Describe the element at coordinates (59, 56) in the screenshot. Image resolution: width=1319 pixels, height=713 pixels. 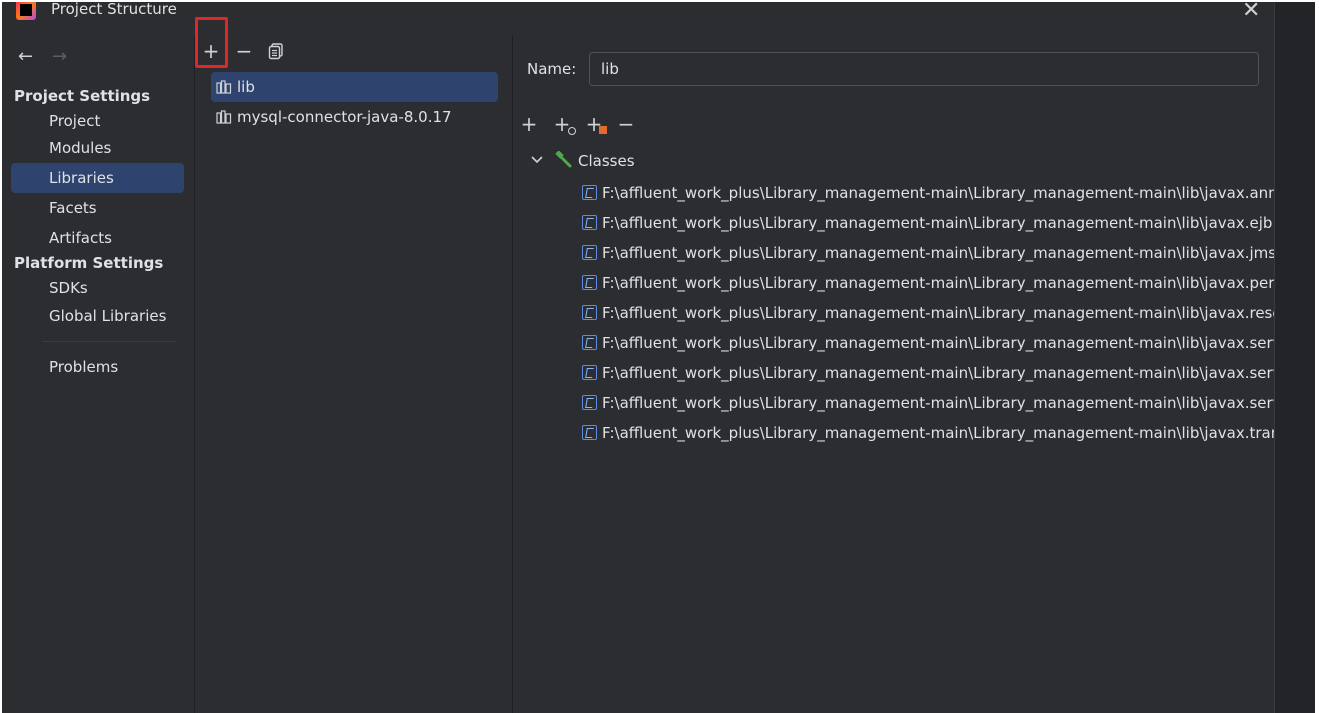
I see `forward-arrow-icon: →` at that location.